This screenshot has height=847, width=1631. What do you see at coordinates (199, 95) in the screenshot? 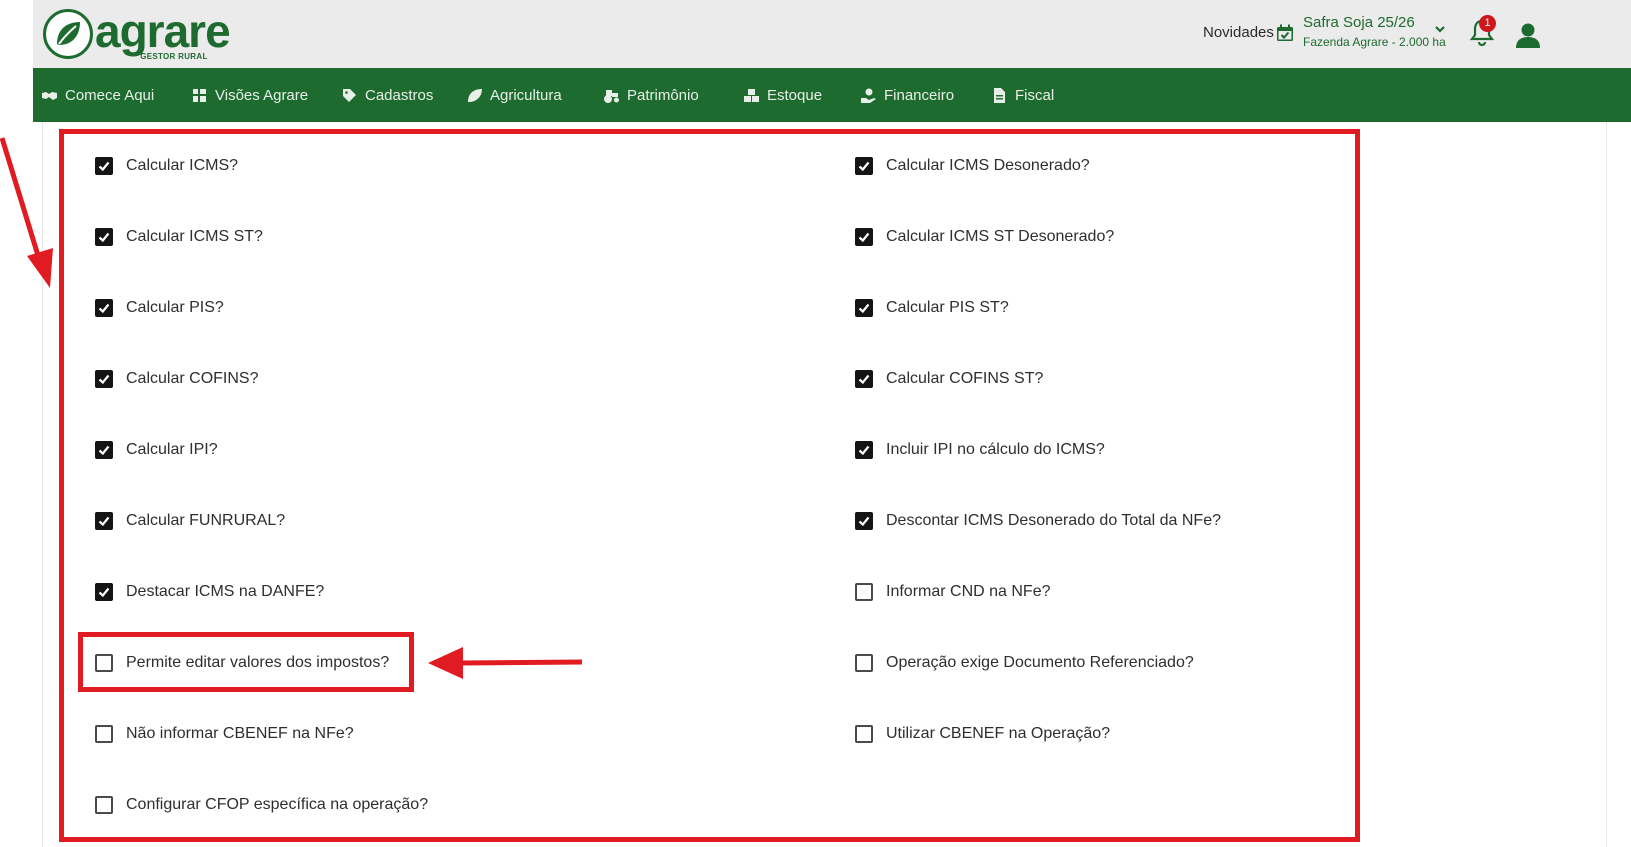
I see `grid-icon` at bounding box center [199, 95].